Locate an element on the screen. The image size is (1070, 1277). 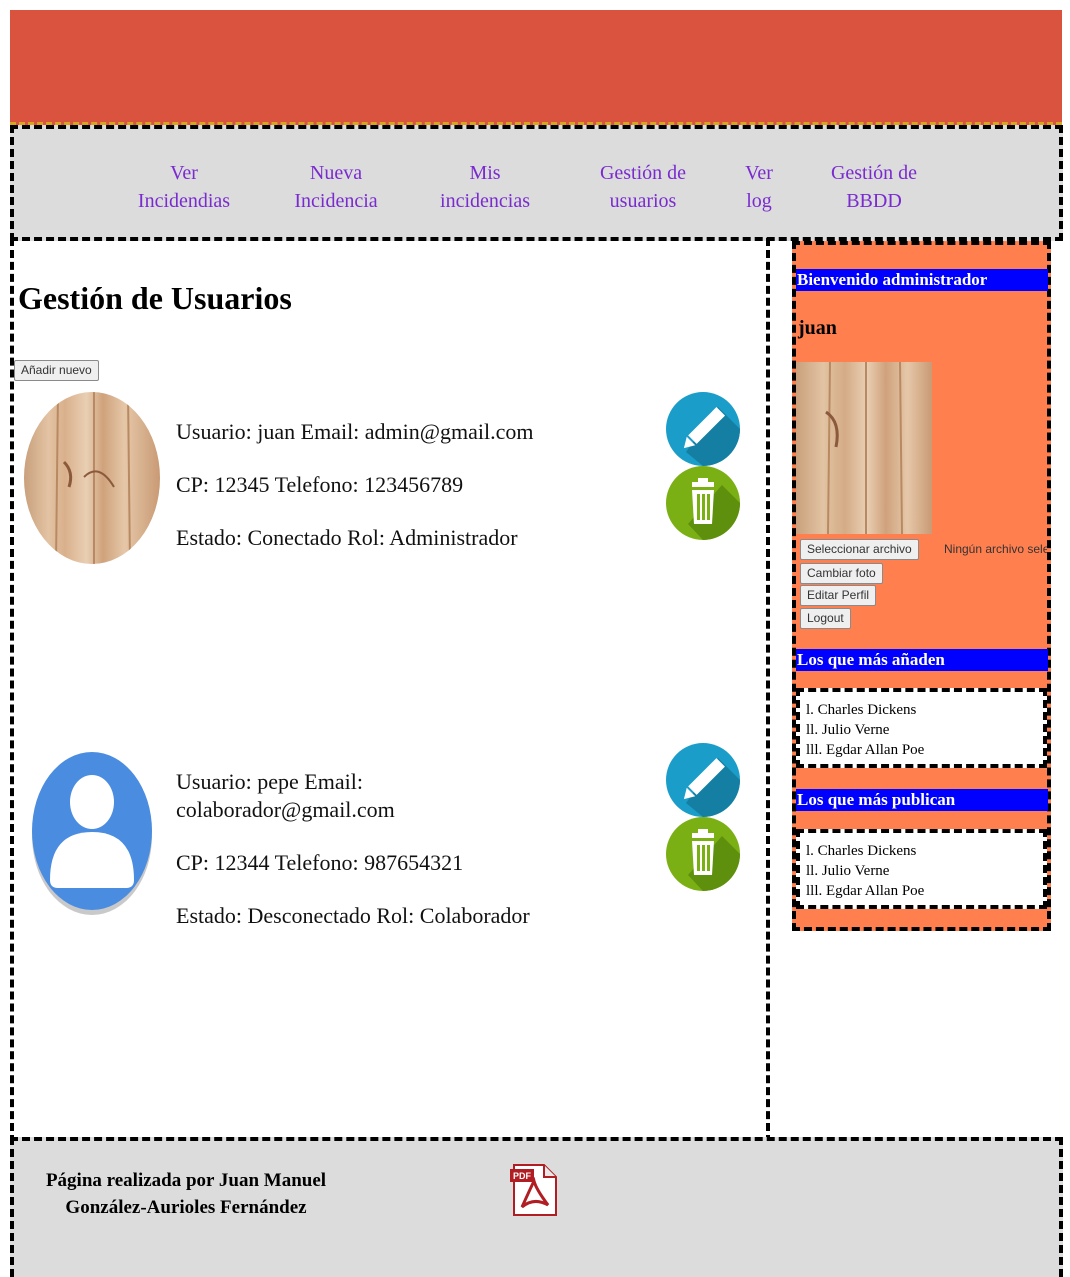
page-title: Gestión de Usuarios is located at coordinates (155, 298).